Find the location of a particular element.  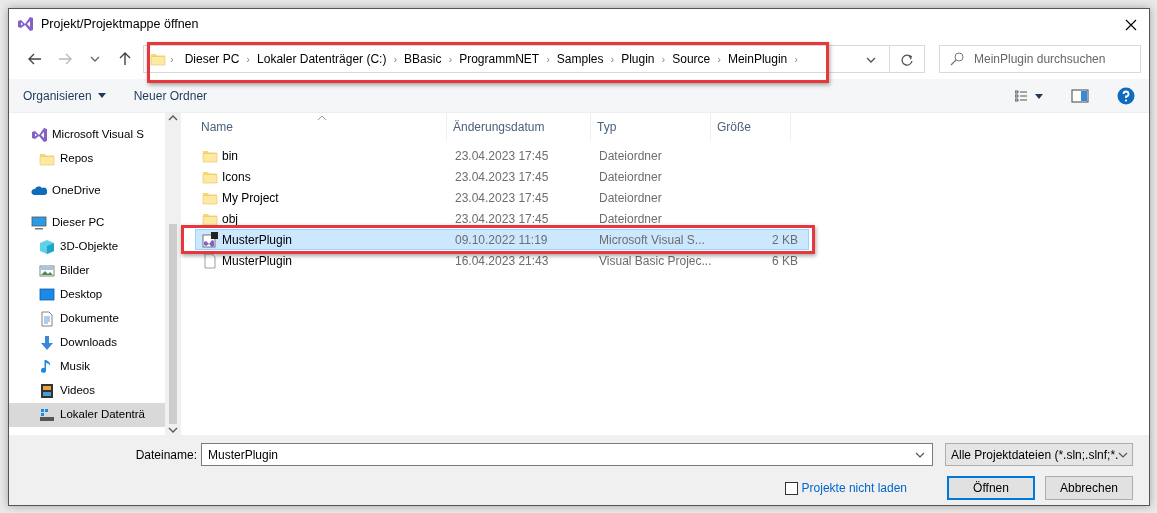

file-row: MusterPlugin 16.04.2023 21:43 Visual Basic Projec... 6 KB is located at coordinates (502, 260).